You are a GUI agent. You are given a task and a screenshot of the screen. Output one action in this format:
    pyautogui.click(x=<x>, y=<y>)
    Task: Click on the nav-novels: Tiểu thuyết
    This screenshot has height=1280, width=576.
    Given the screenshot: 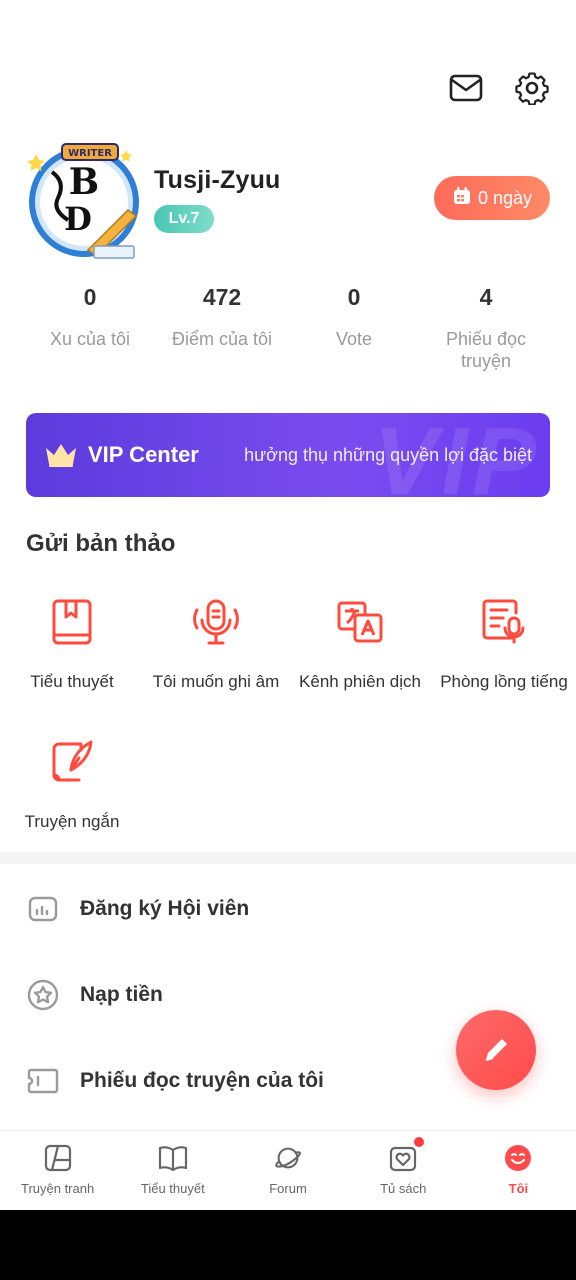 What is the action you would take?
    pyautogui.click(x=172, y=1170)
    